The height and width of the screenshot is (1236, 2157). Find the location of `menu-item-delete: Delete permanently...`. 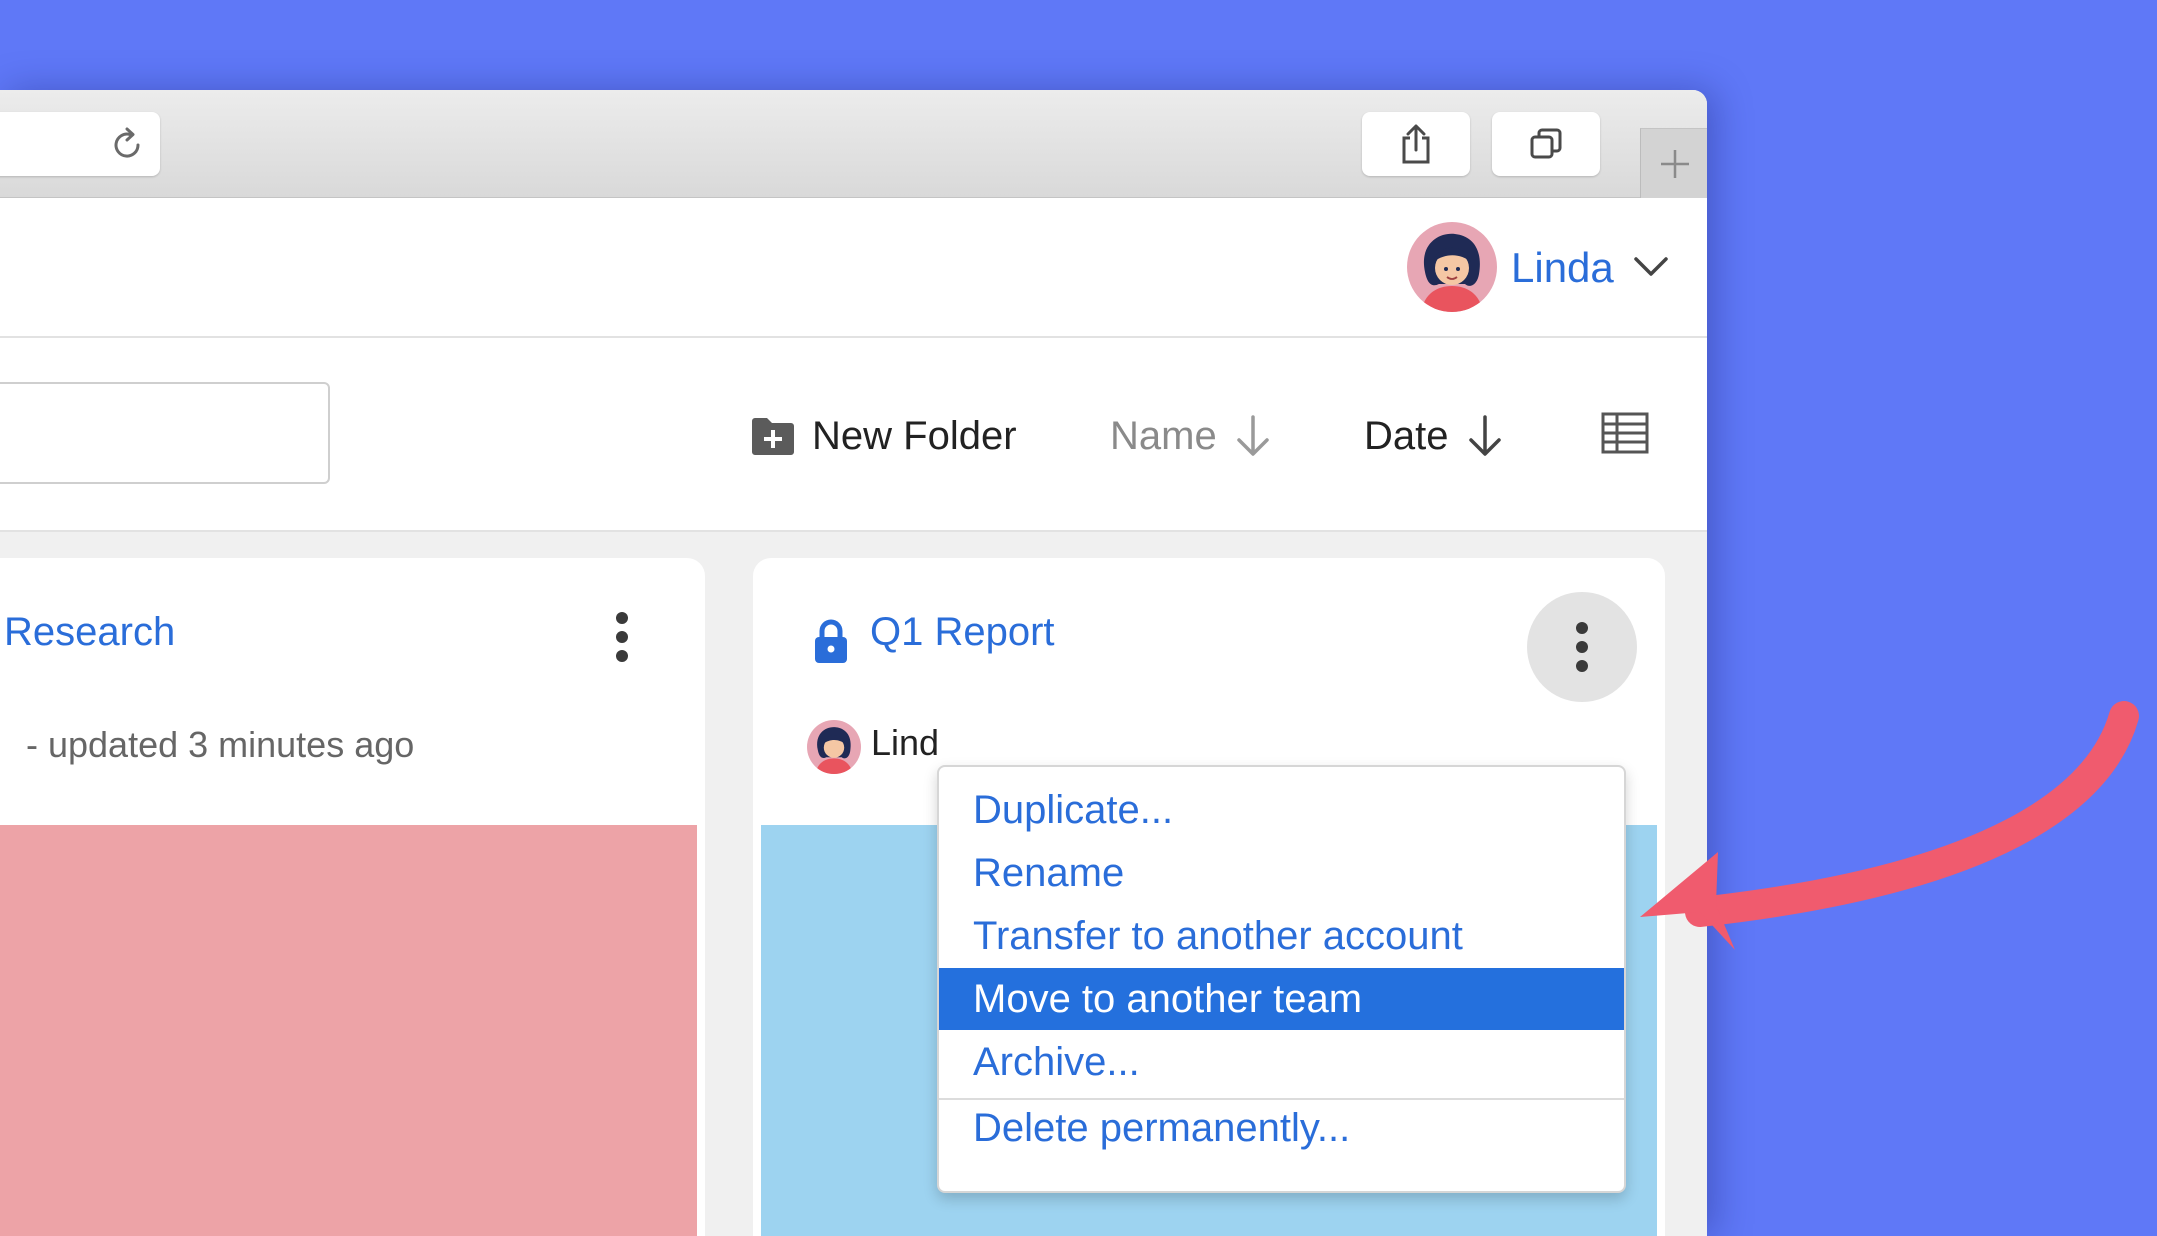

menu-item-delete: Delete permanently... is located at coordinates (1281, 1128).